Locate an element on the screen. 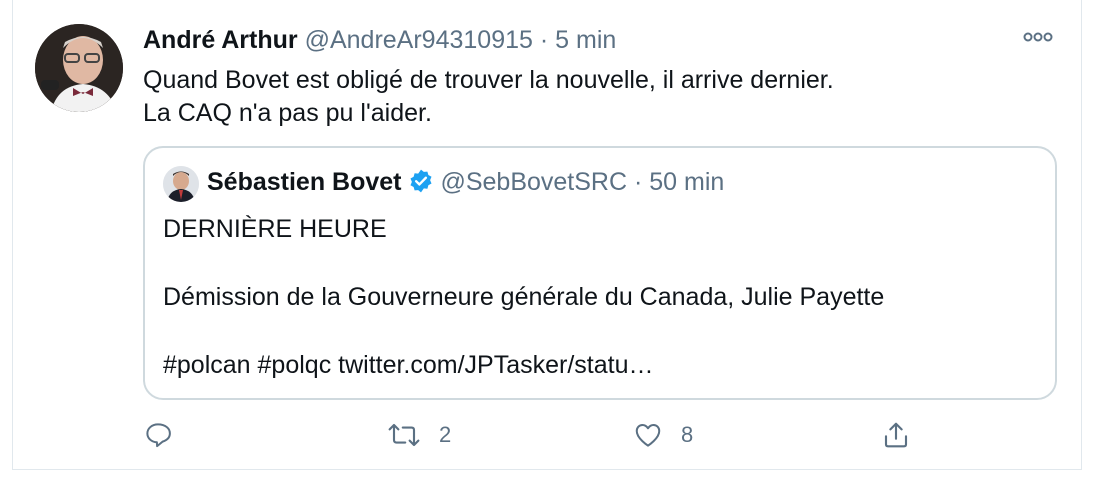 The image size is (1094, 484). quoted-author-handle: @SebBovetSRC is located at coordinates (533, 182).